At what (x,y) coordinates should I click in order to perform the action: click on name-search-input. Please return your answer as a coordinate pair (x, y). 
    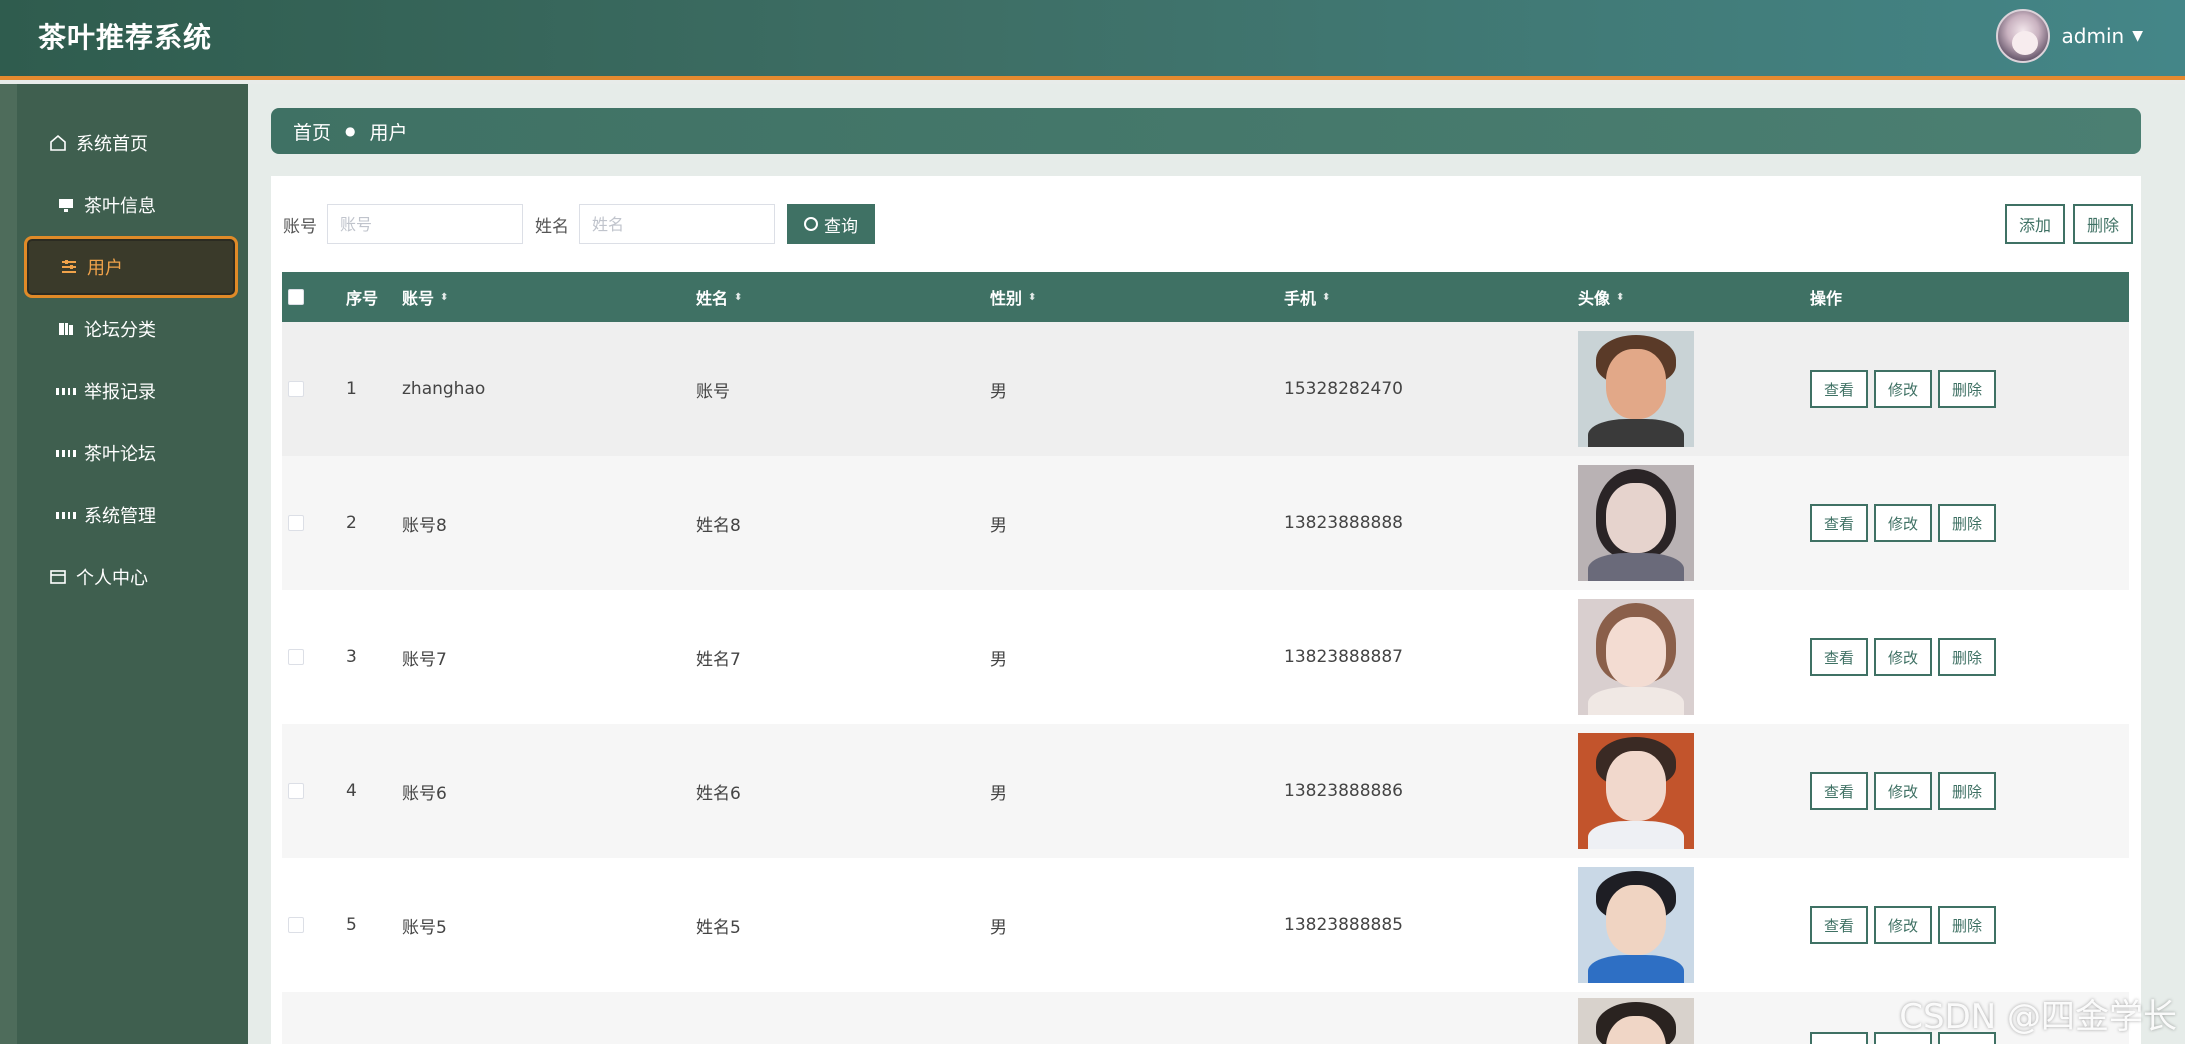
    Looking at the image, I should click on (677, 224).